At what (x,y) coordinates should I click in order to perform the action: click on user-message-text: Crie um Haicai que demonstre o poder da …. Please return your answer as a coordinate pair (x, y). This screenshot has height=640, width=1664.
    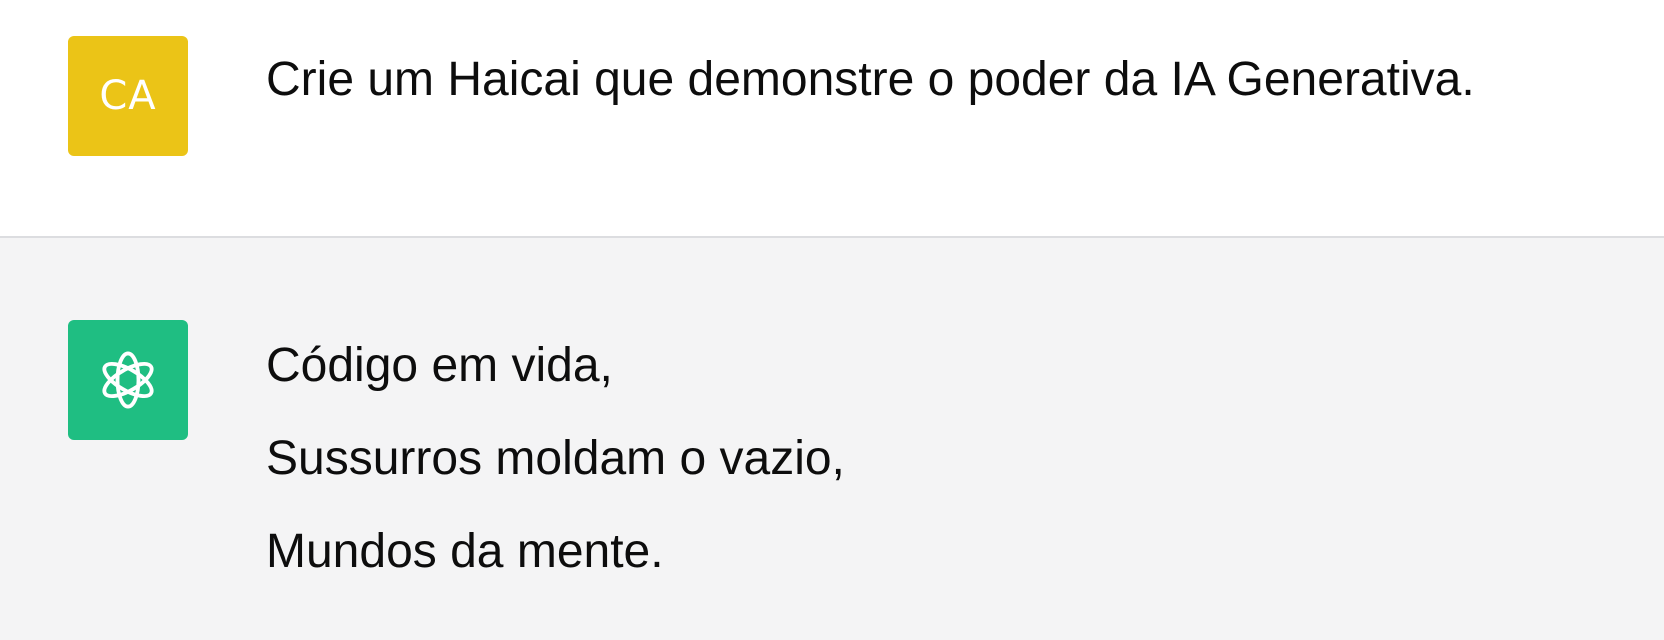
    Looking at the image, I should click on (870, 79).